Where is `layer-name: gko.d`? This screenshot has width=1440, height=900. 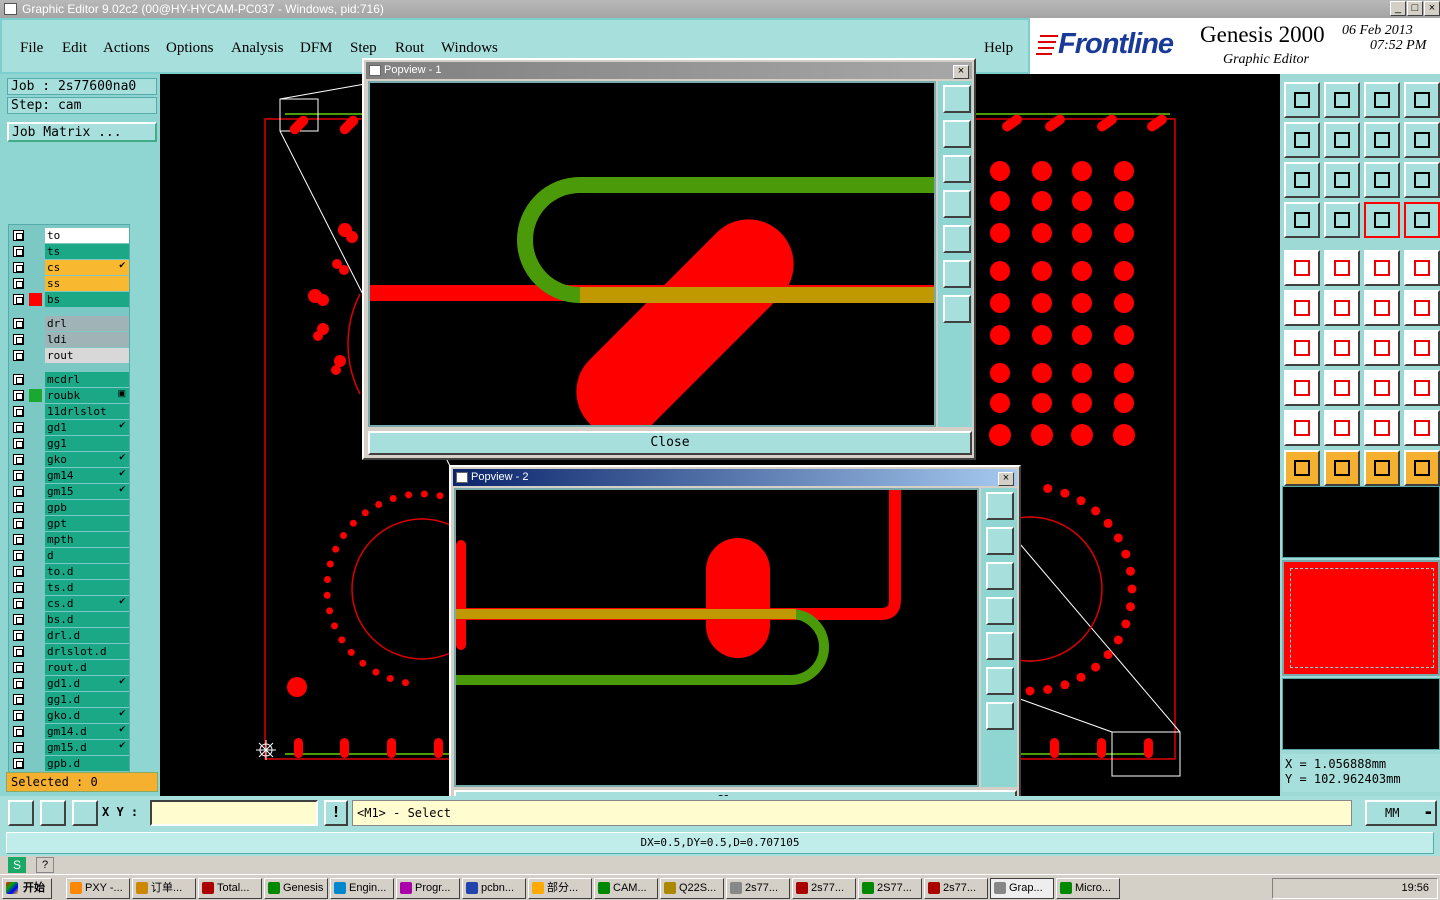
layer-name: gko.d is located at coordinates (87, 715).